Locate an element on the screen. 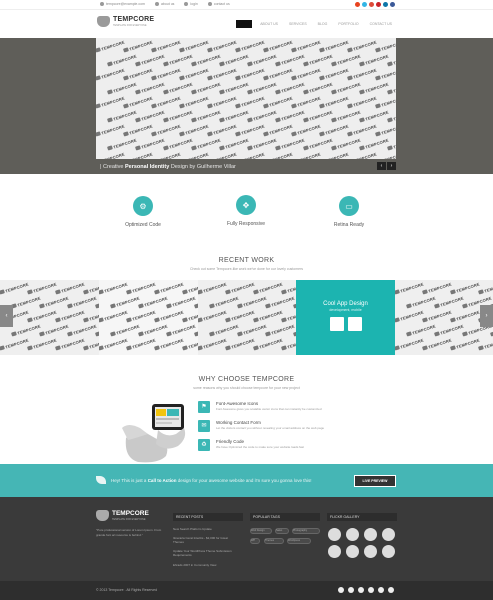 This screenshot has height=600, width=493. recent-post-link: New Search Platform Update is located at coordinates (204, 529).